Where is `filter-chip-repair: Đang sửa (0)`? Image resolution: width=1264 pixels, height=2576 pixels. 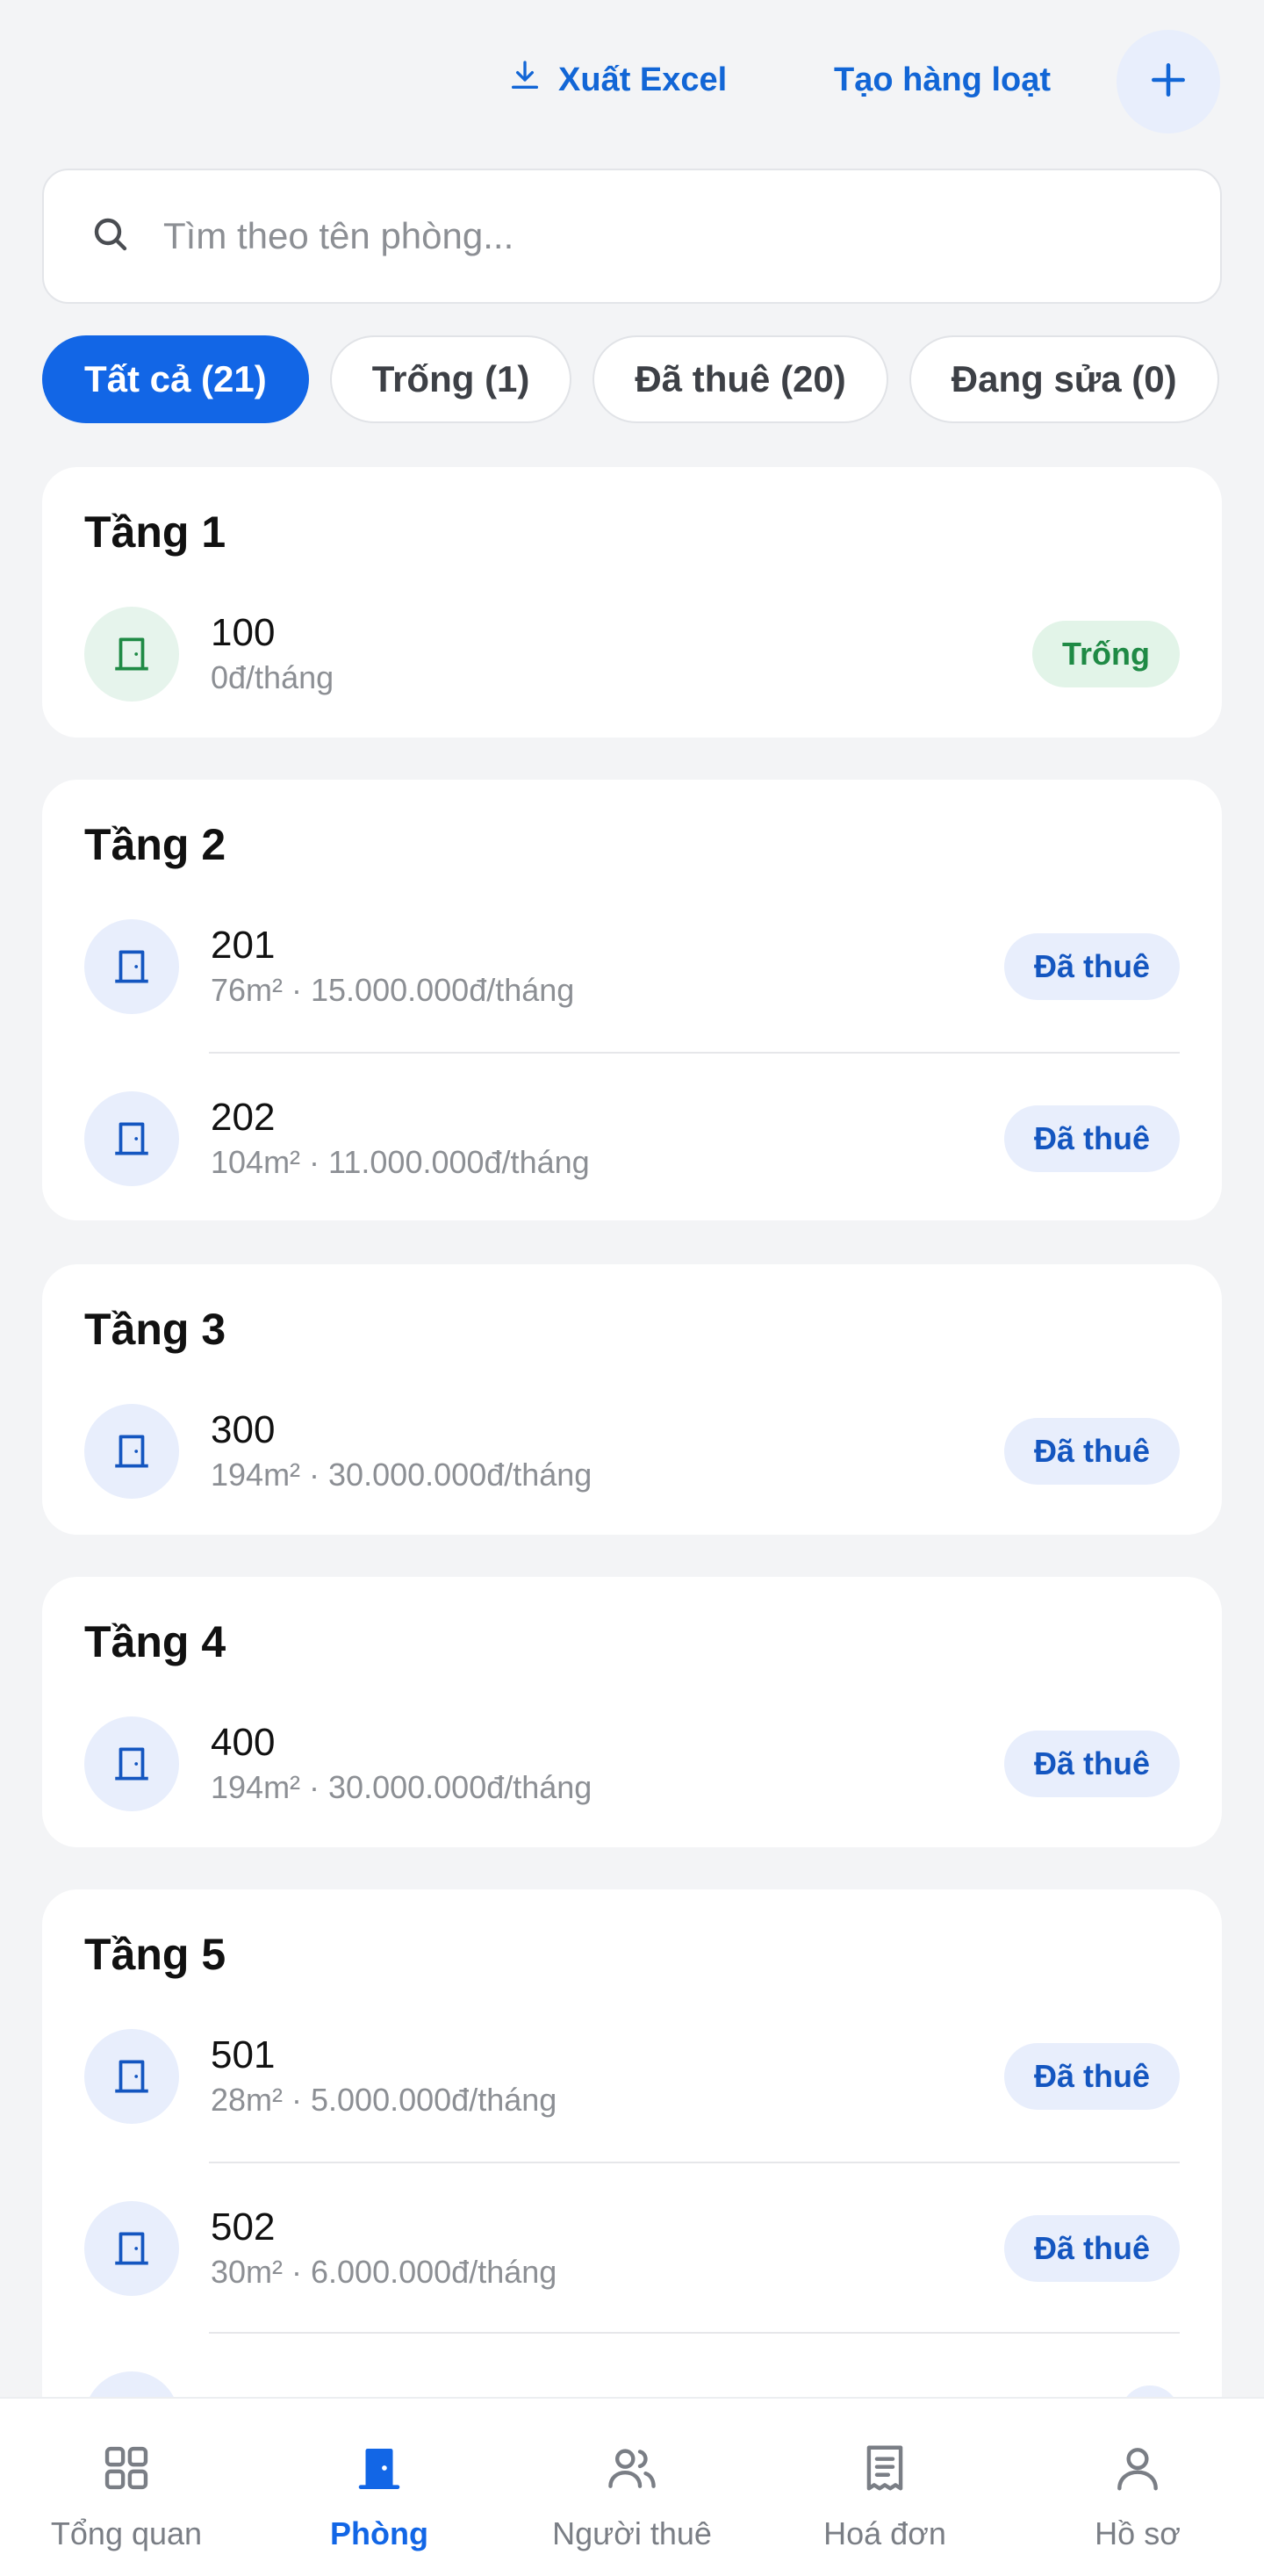
filter-chip-repair: Đang sửa (0) is located at coordinates (1063, 379).